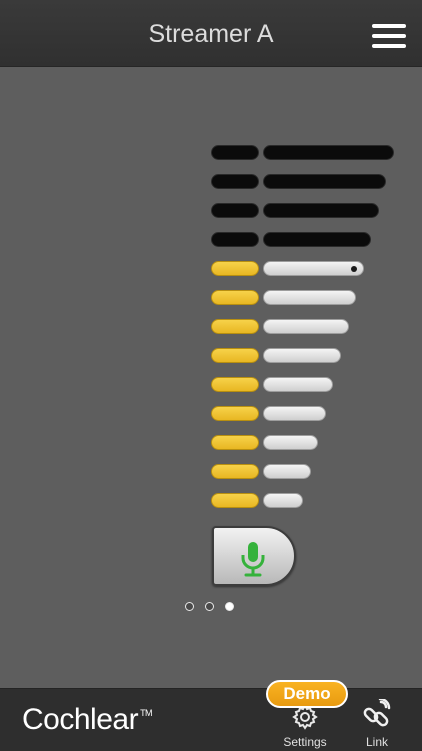 The image size is (422, 751). What do you see at coordinates (287, 471) in the screenshot?
I see `volume-level-2-bar` at bounding box center [287, 471].